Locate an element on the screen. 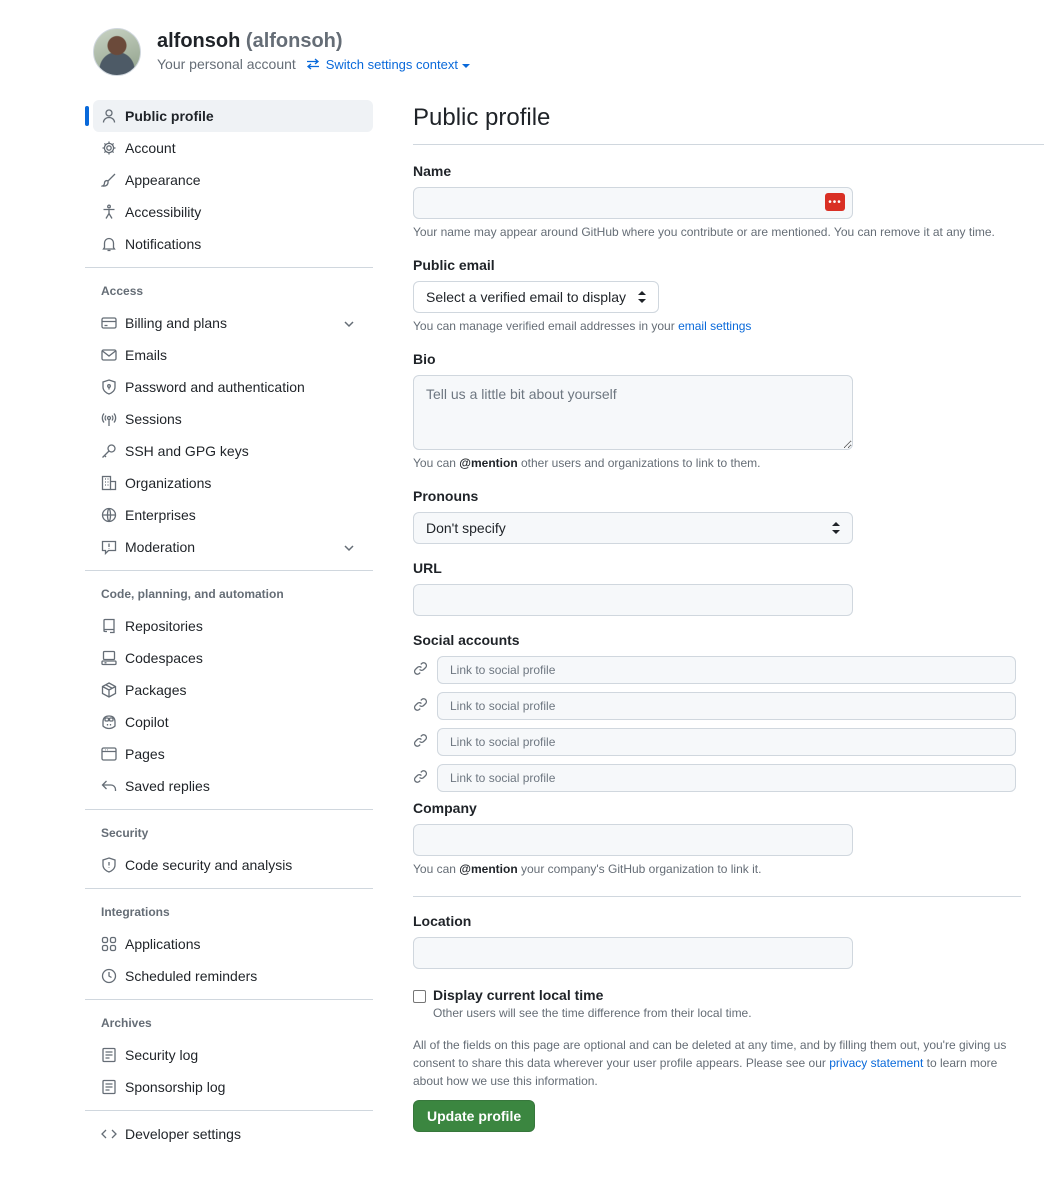 This screenshot has height=1202, width=1044. social-accounts-label: Social accounts is located at coordinates (466, 640).